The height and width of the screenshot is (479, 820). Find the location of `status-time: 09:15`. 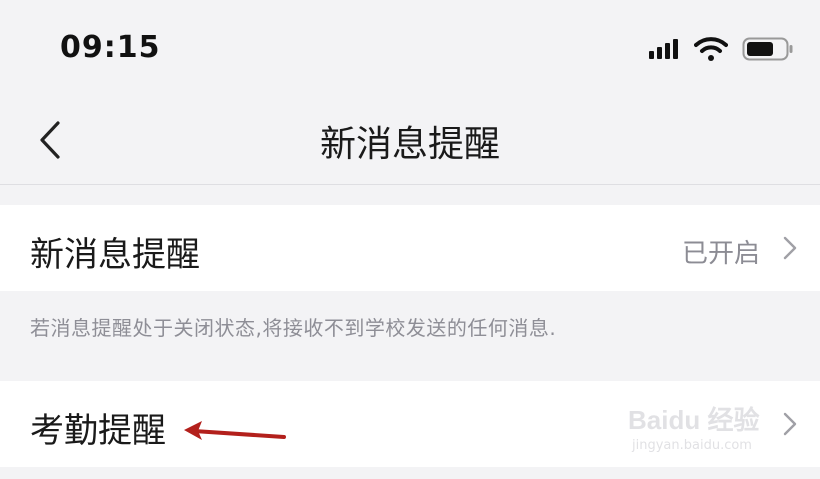

status-time: 09:15 is located at coordinates (110, 47).